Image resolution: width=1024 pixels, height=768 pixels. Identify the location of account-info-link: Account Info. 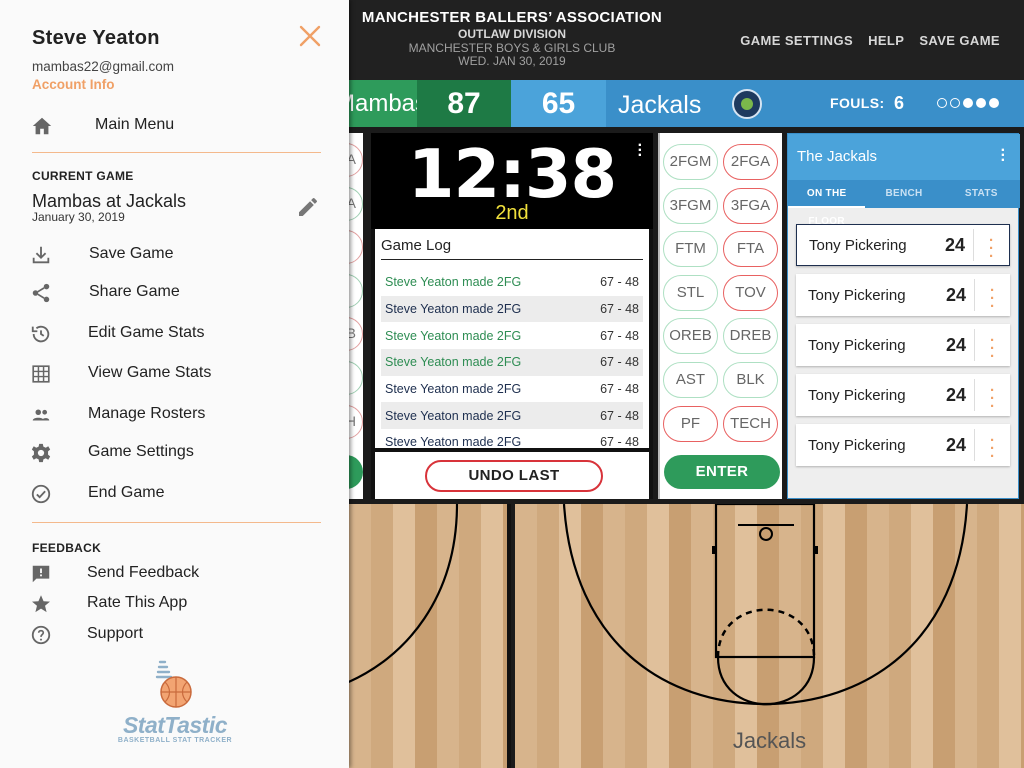
(73, 84).